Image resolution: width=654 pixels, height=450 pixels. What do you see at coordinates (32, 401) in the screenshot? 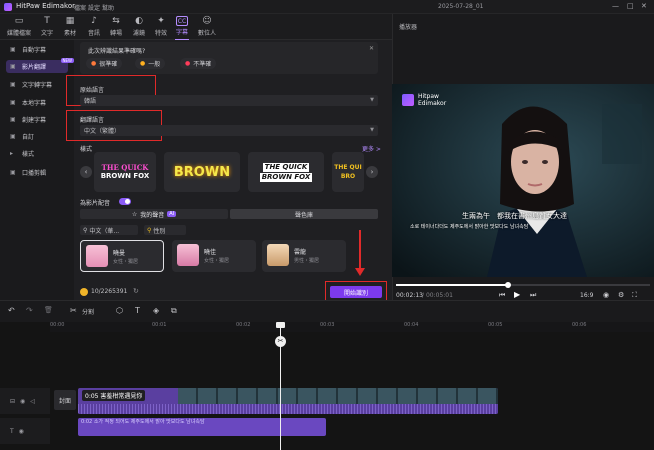
I see `volume-icon: ◁` at bounding box center [32, 401].